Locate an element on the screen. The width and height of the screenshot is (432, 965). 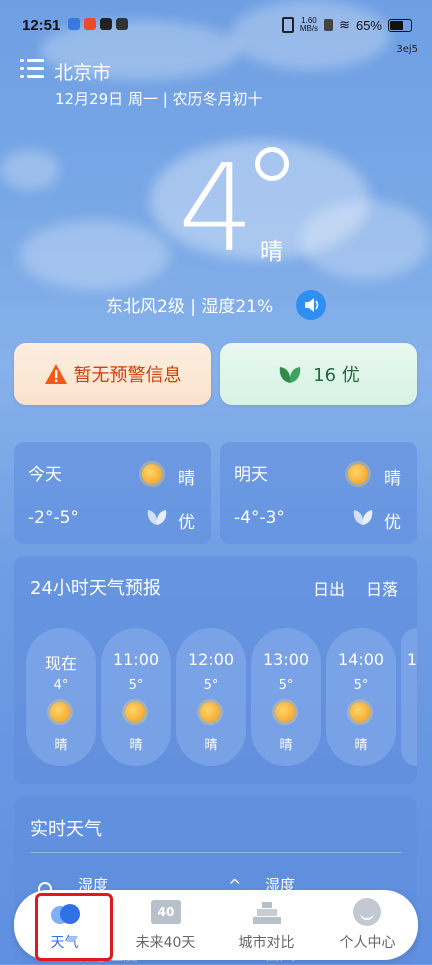
alert-button: 暂无预警信息 is located at coordinates (112, 374).